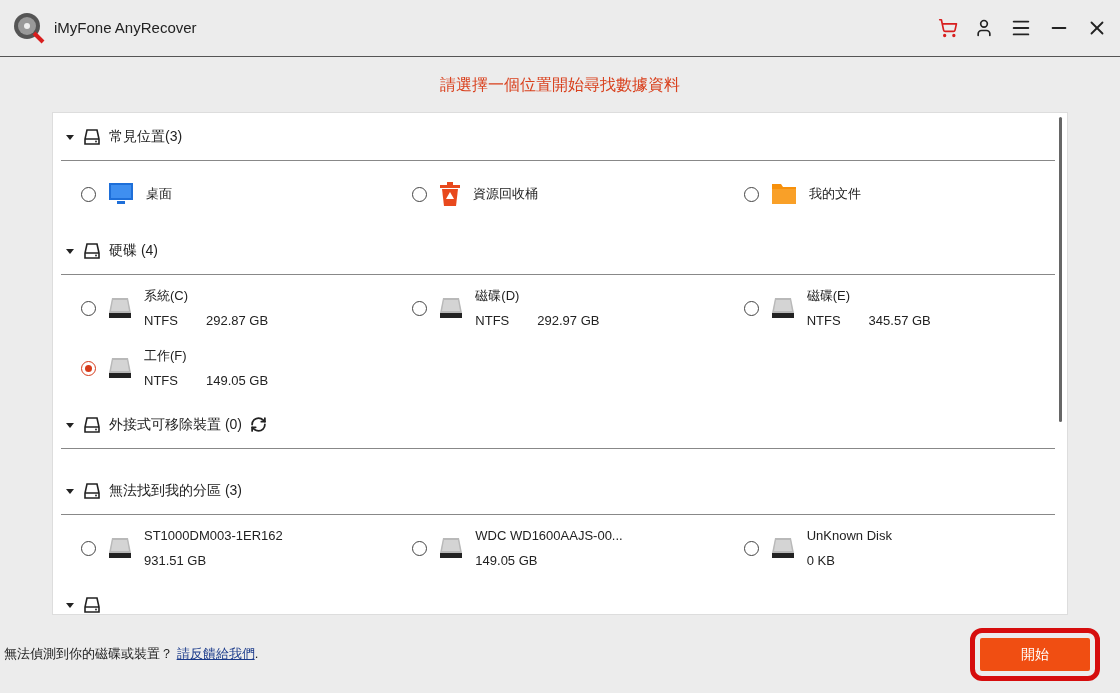 The image size is (1120, 693). What do you see at coordinates (175, 561) in the screenshot?
I see `drive-size: 931.51 GB` at bounding box center [175, 561].